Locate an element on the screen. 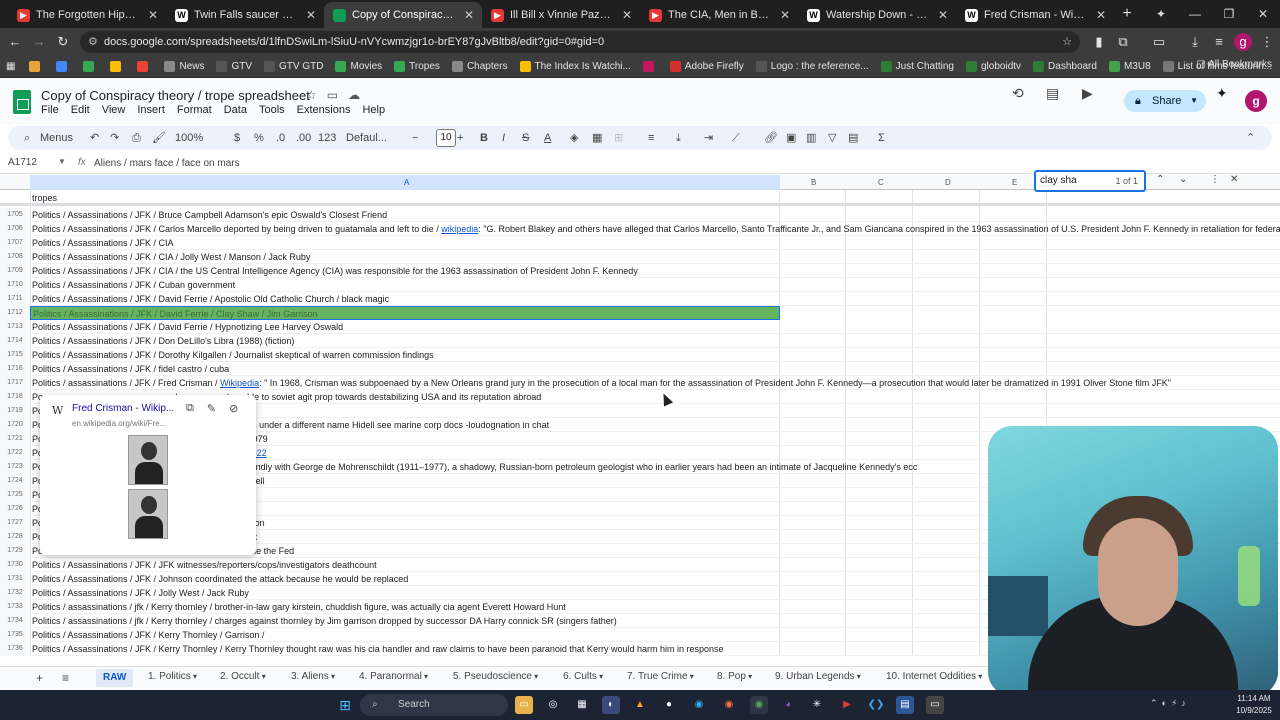 The width and height of the screenshot is (1280, 720). browser-tab: W Fred Crisman - Wikipedia ✕ is located at coordinates (1035, 15).